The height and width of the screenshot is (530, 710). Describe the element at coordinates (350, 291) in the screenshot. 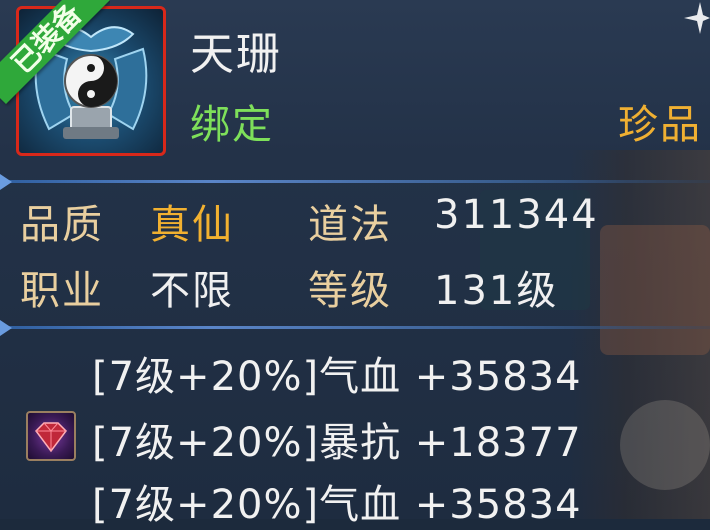

I see `stat-label-level: 等级` at that location.